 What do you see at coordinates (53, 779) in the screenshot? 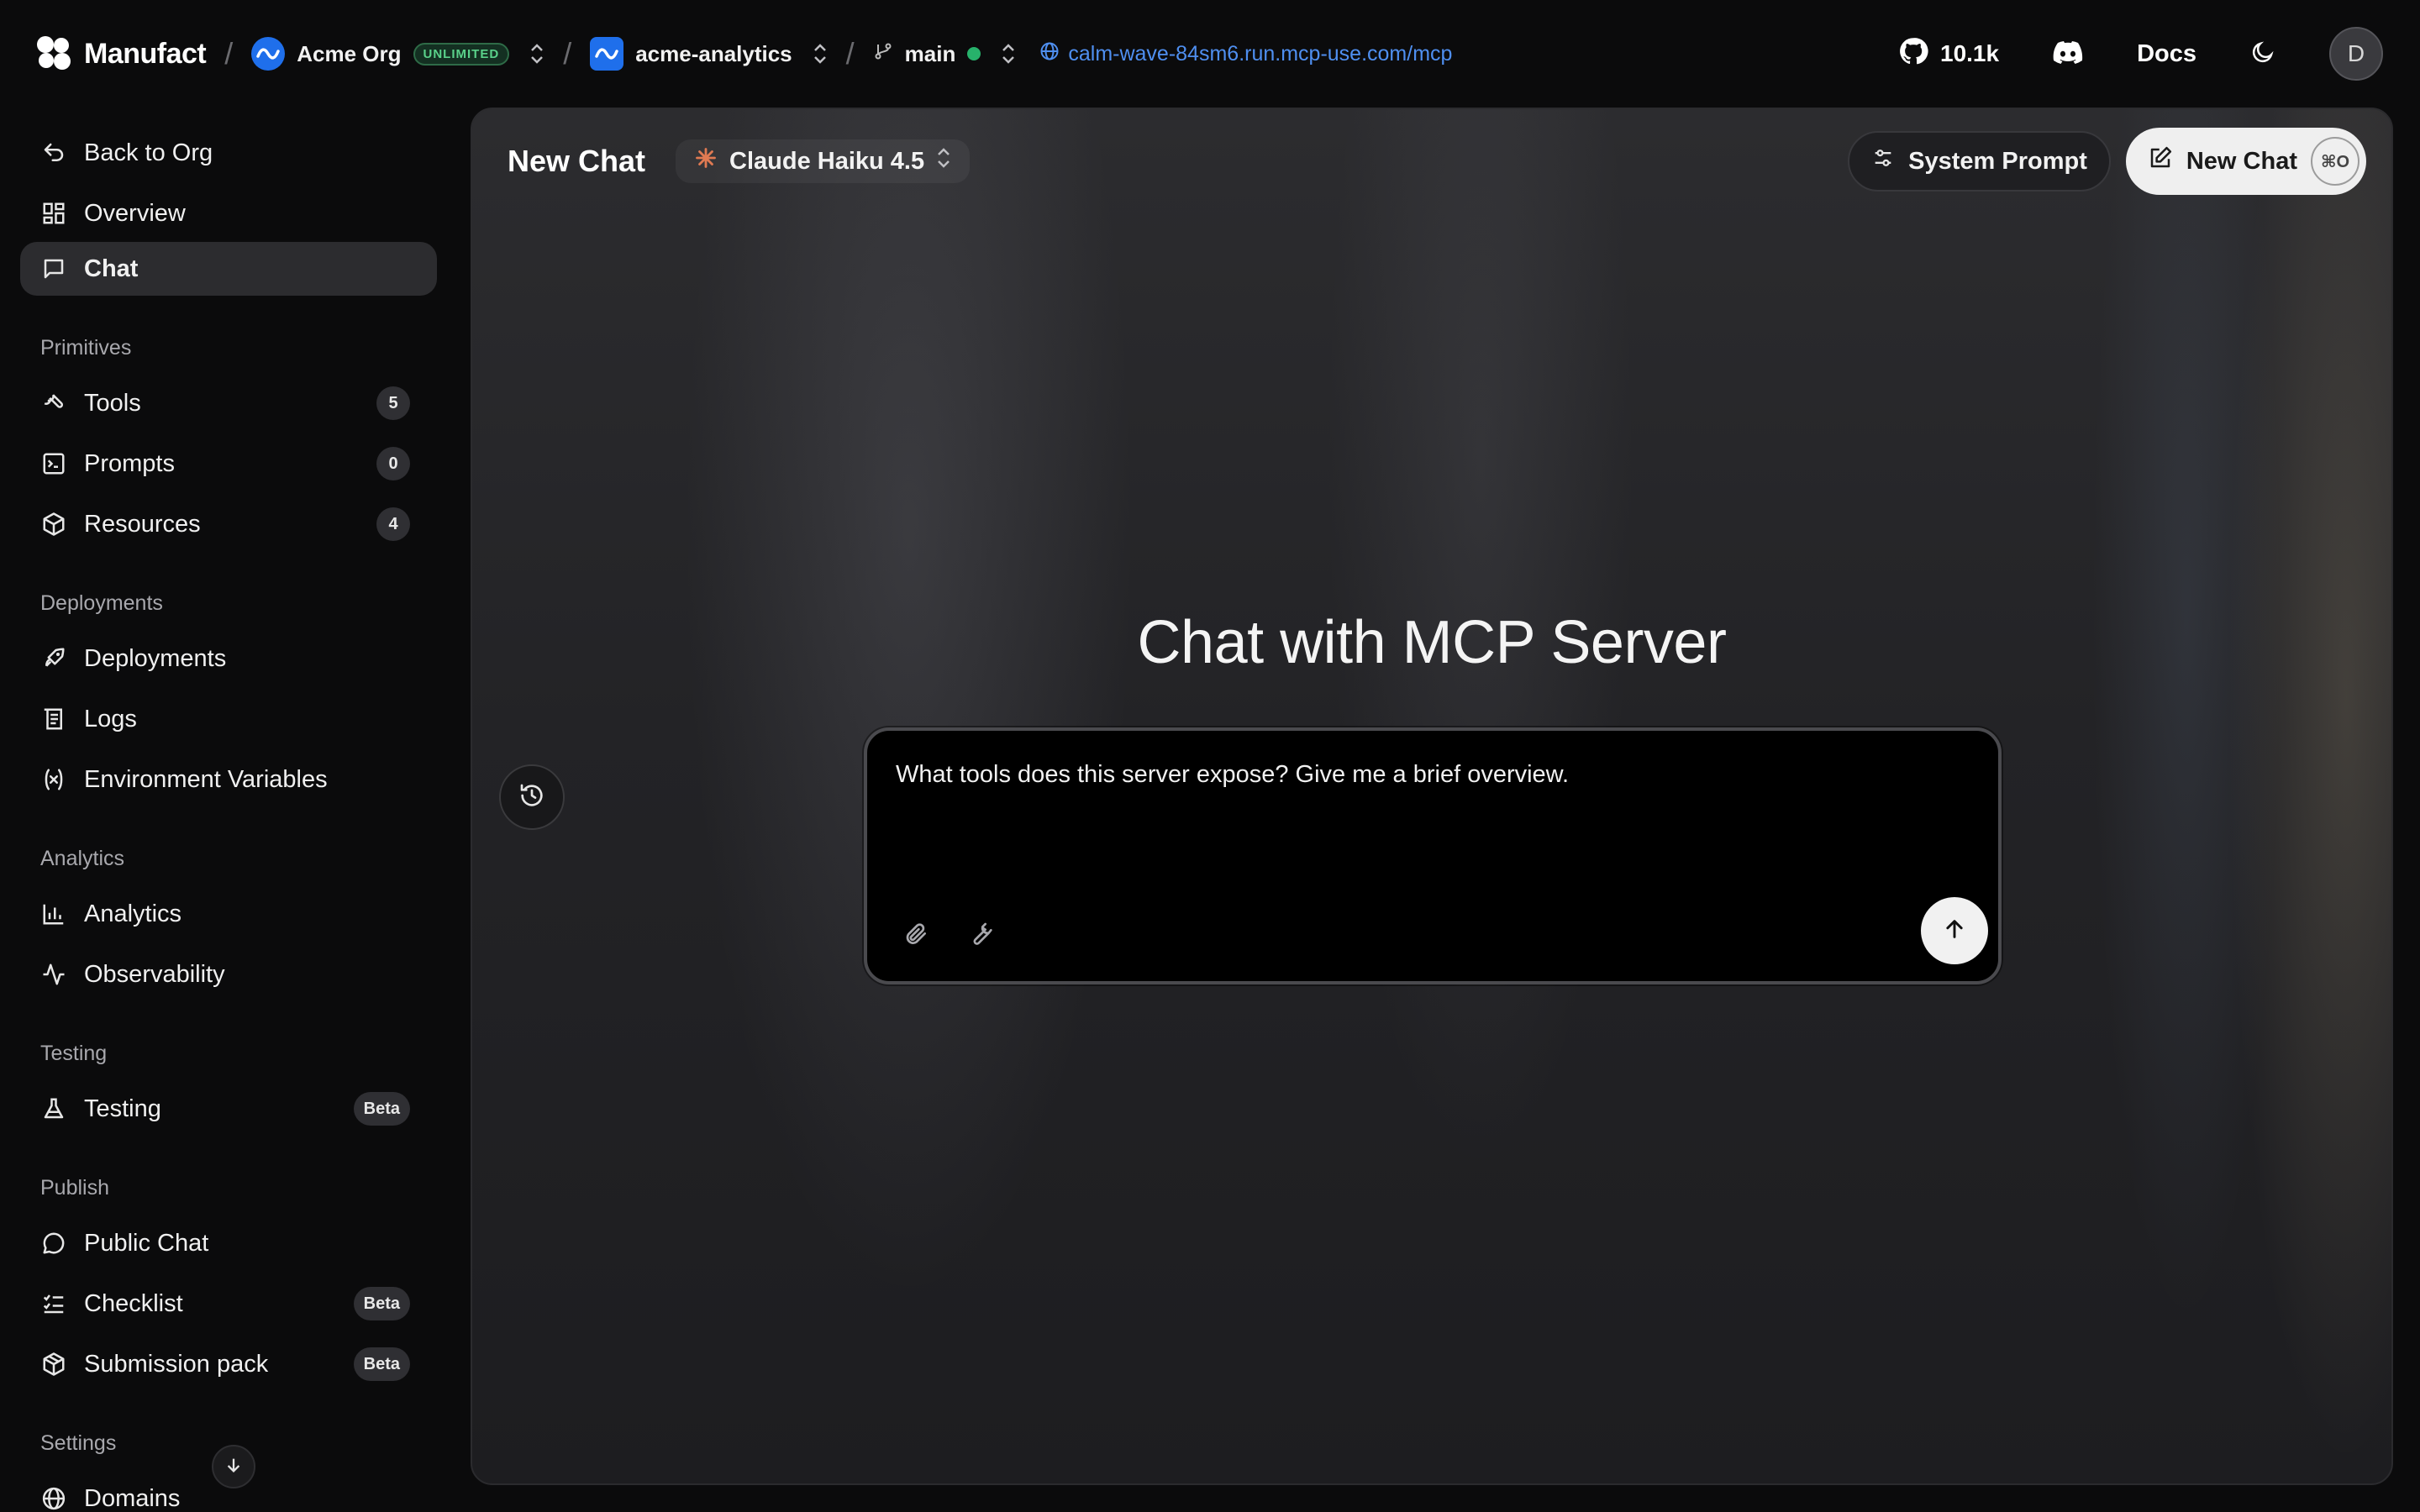
I see `variable-icon` at bounding box center [53, 779].